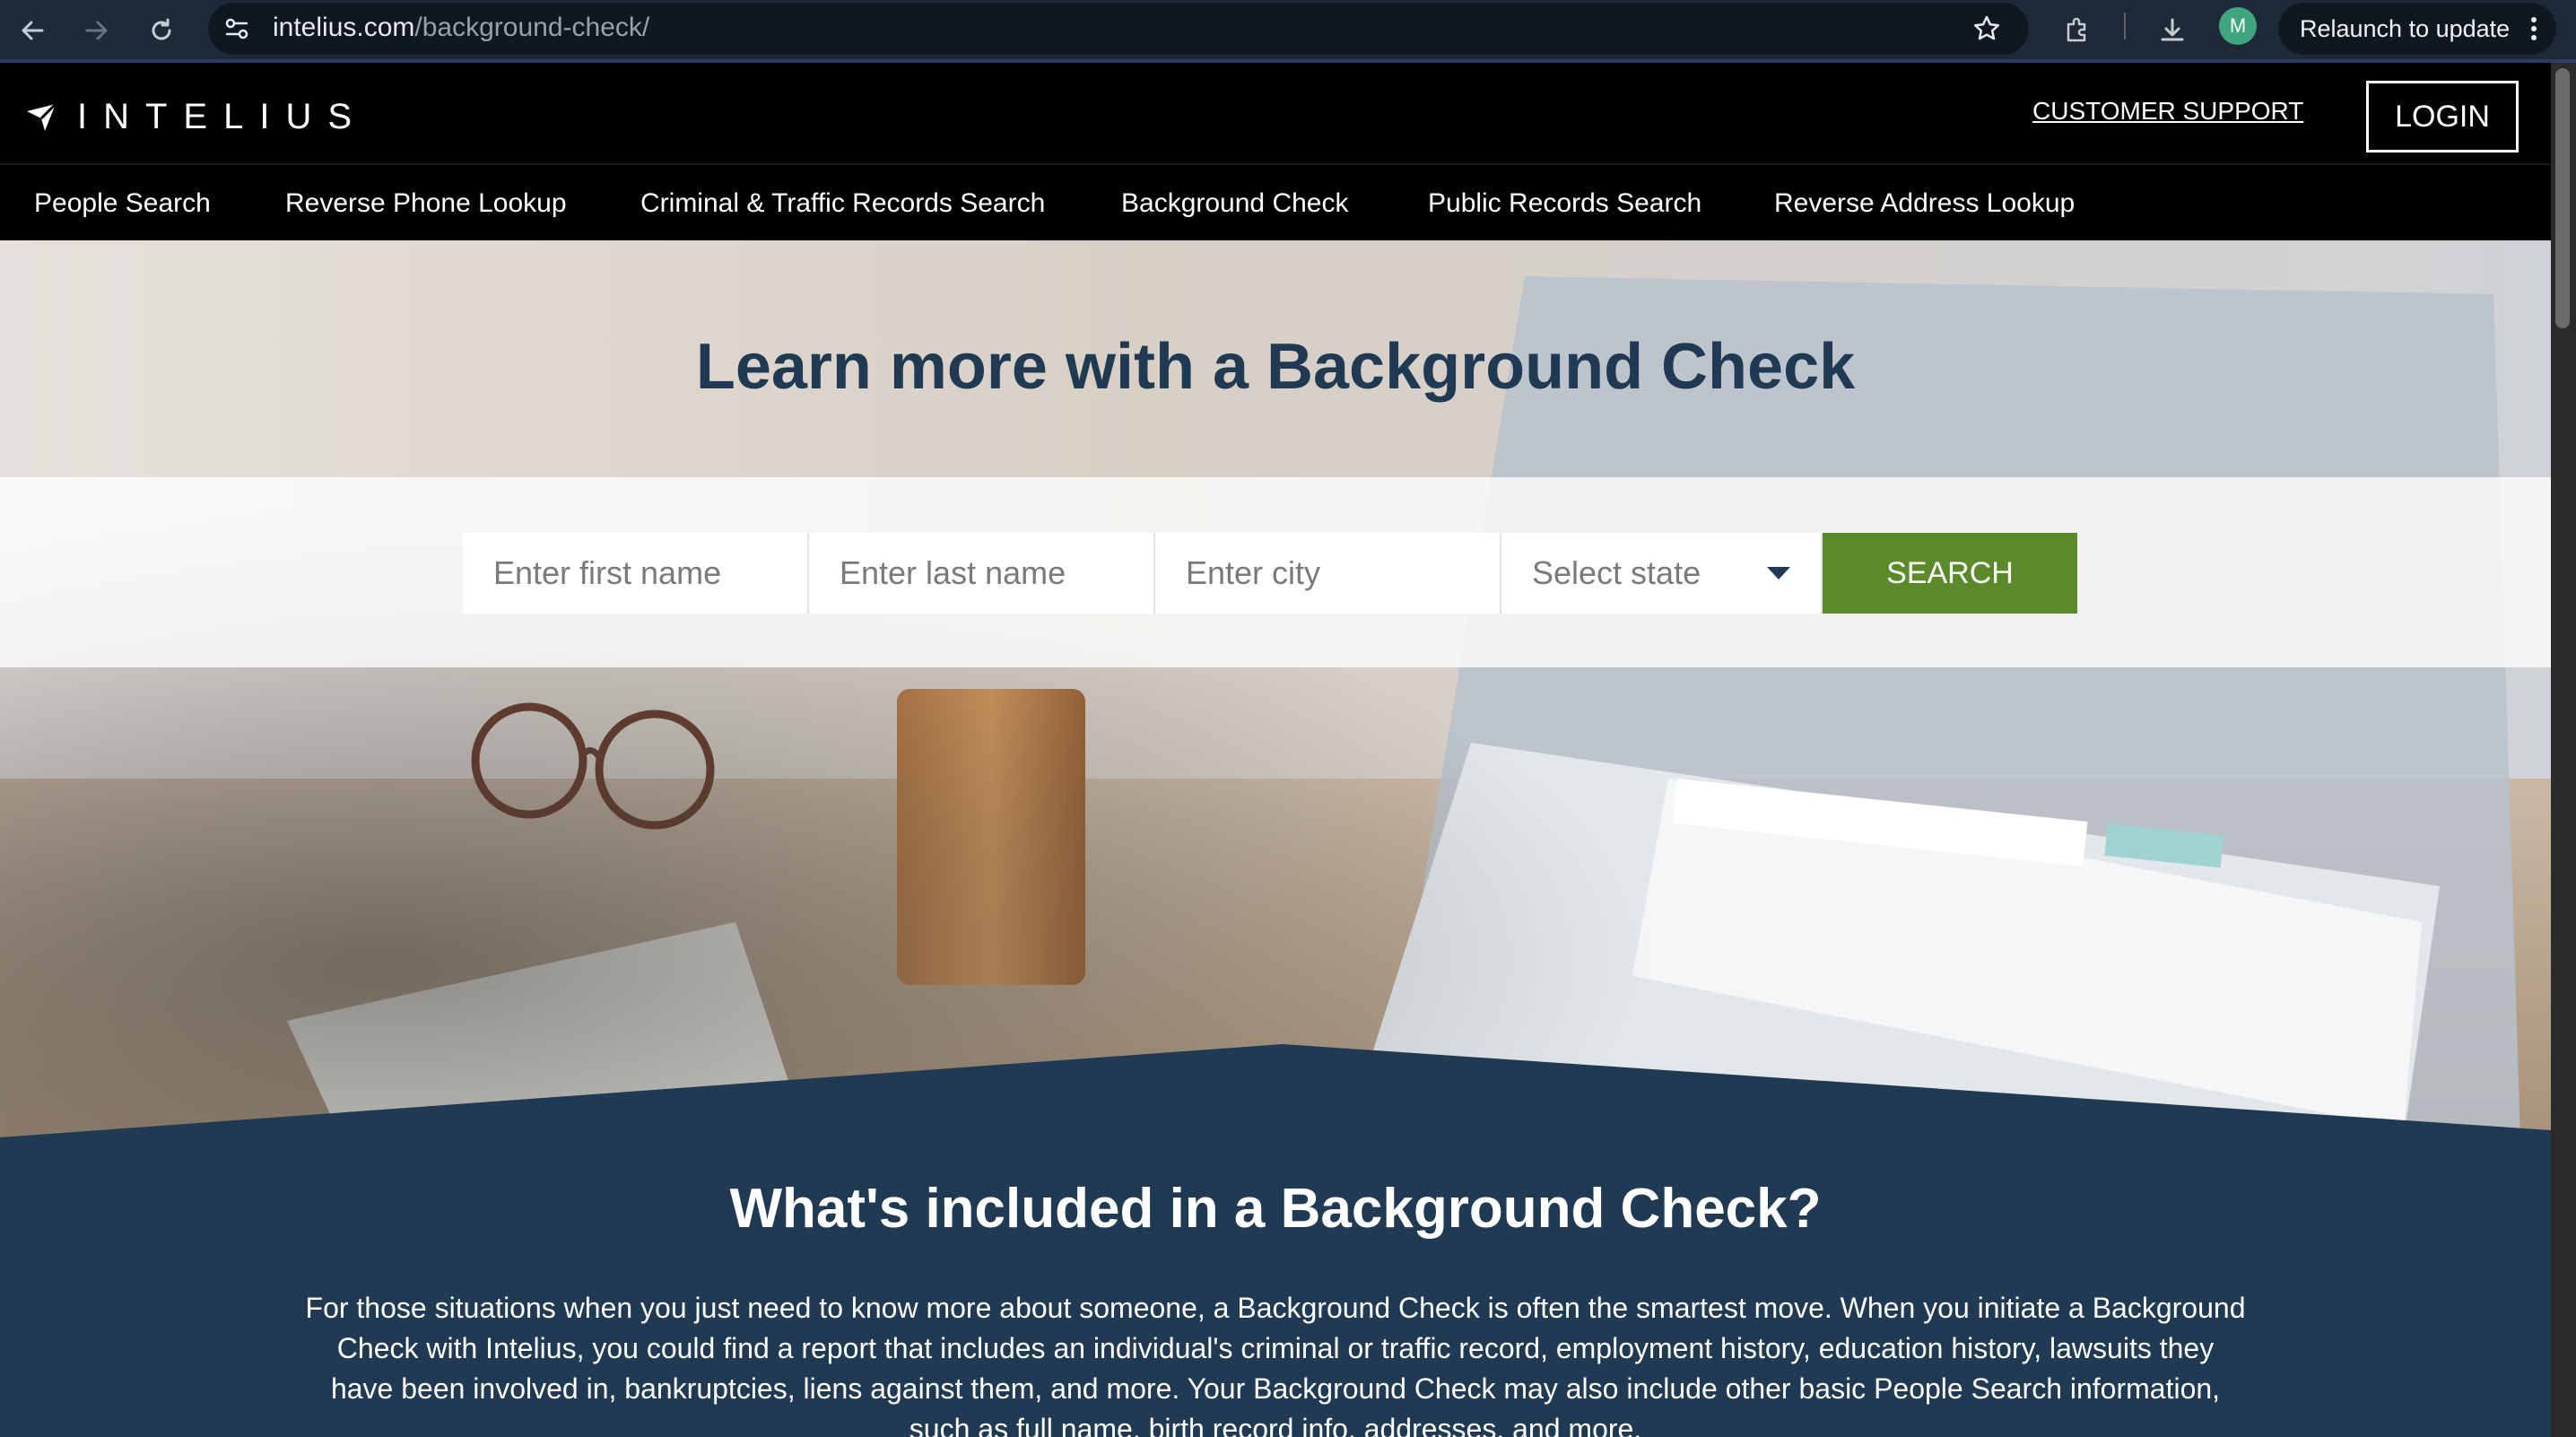 Image resolution: width=2576 pixels, height=1437 pixels. What do you see at coordinates (982, 573) in the screenshot?
I see `last-name-input: Enter last name` at bounding box center [982, 573].